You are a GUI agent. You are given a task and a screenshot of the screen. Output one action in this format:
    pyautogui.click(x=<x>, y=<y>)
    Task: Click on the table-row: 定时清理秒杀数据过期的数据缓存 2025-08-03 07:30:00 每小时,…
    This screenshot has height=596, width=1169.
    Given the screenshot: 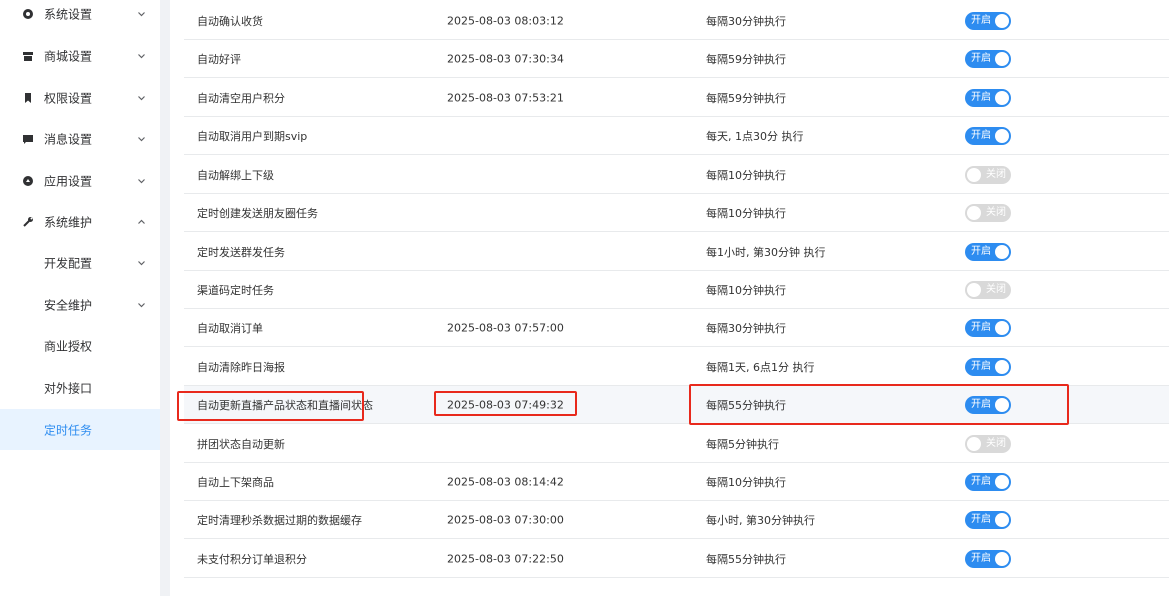 What is the action you would take?
    pyautogui.click(x=676, y=520)
    